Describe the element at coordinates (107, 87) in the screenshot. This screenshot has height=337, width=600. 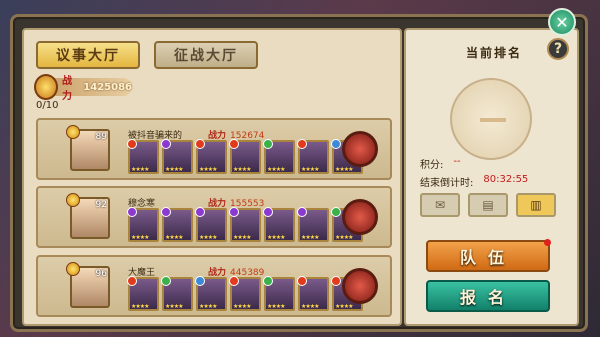
I see `power-value: 1425086` at that location.